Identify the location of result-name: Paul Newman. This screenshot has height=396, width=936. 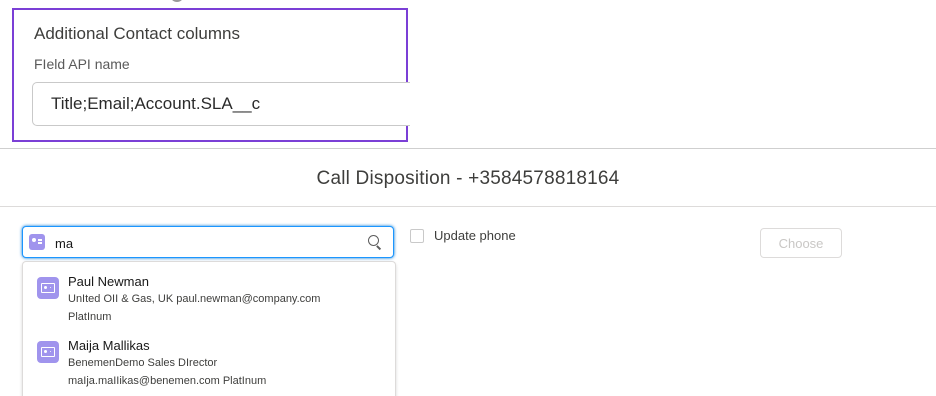
(108, 281).